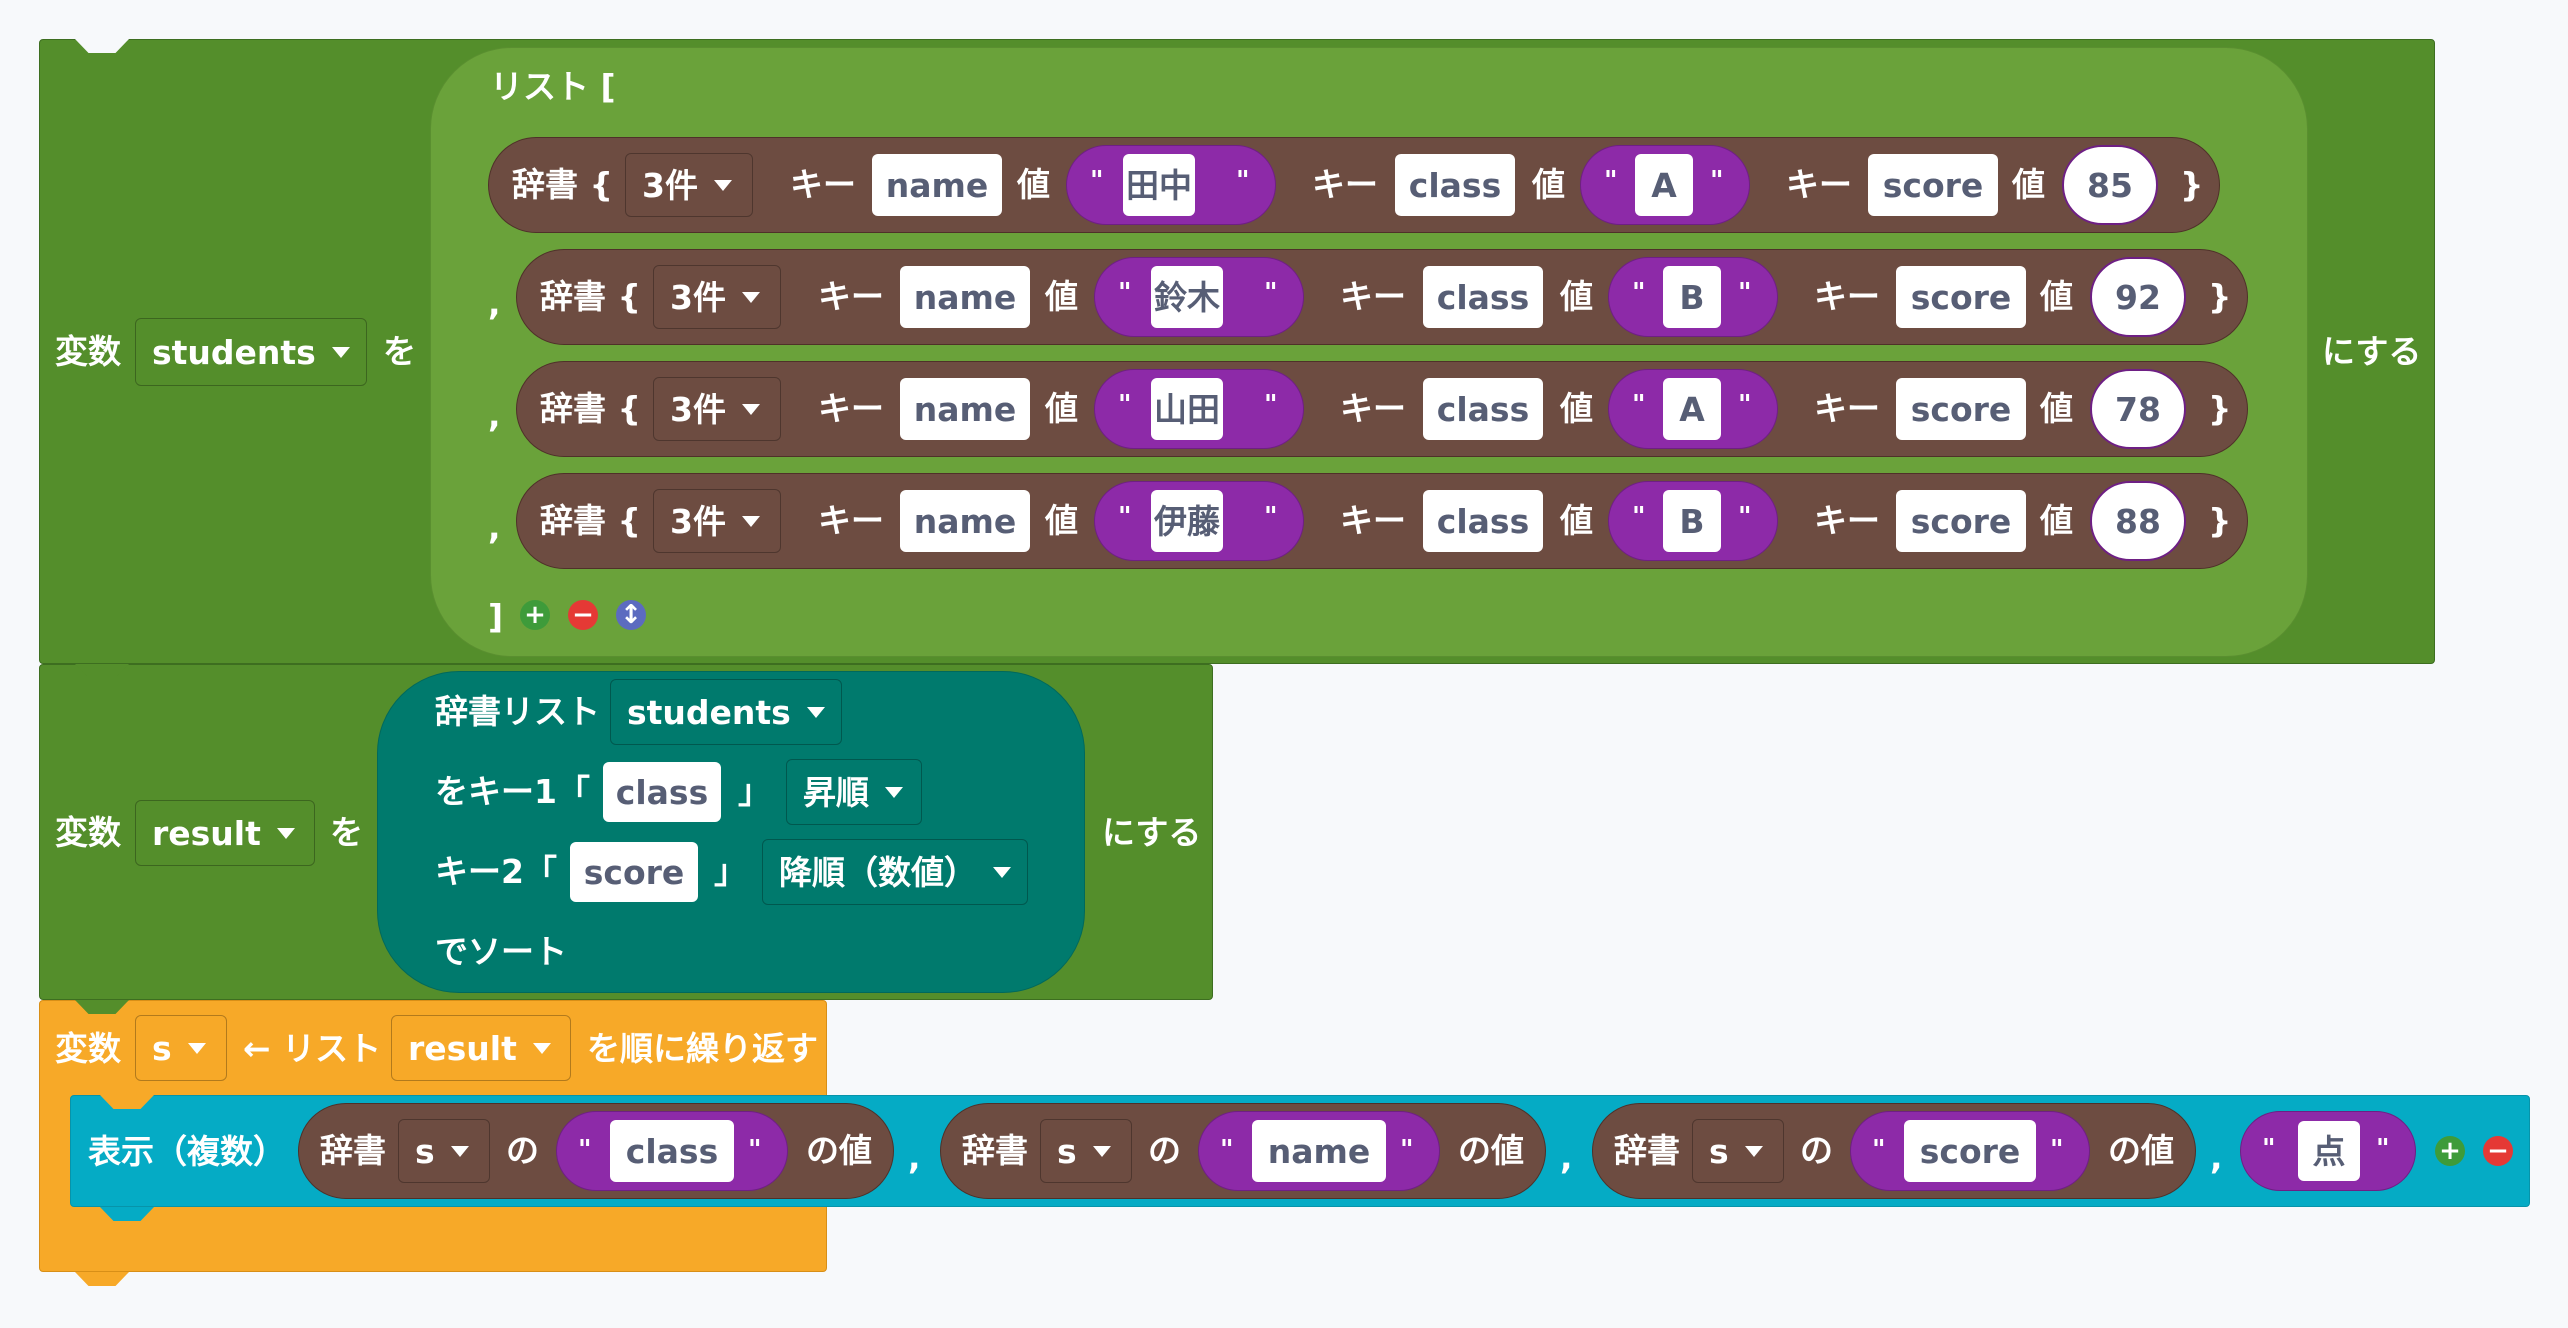 This screenshot has height=1328, width=2568. Describe the element at coordinates (2110, 185) in the screenshot. I see `number-value: 85` at that location.